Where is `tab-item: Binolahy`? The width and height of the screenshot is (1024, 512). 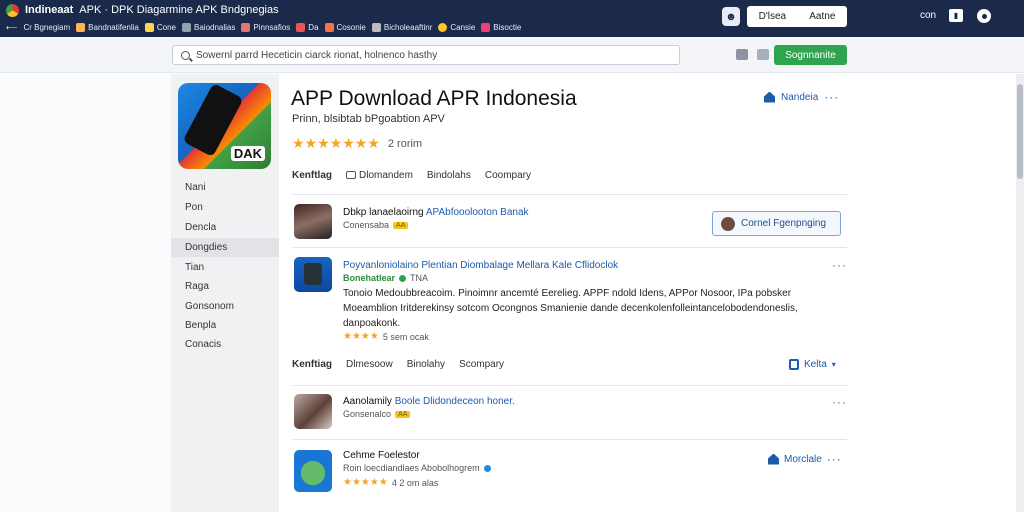 tab-item: Binolahy is located at coordinates (426, 364).